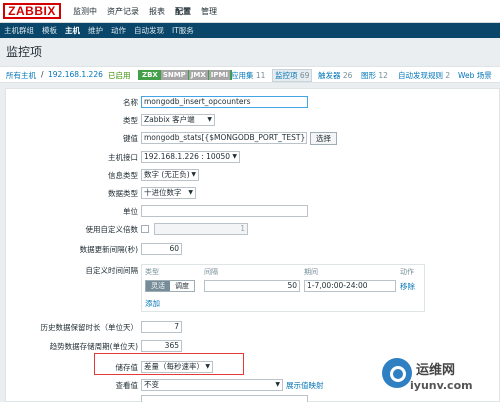  Describe the element at coordinates (436, 370) in the screenshot. I see `watermark-cn: 运维网` at that location.